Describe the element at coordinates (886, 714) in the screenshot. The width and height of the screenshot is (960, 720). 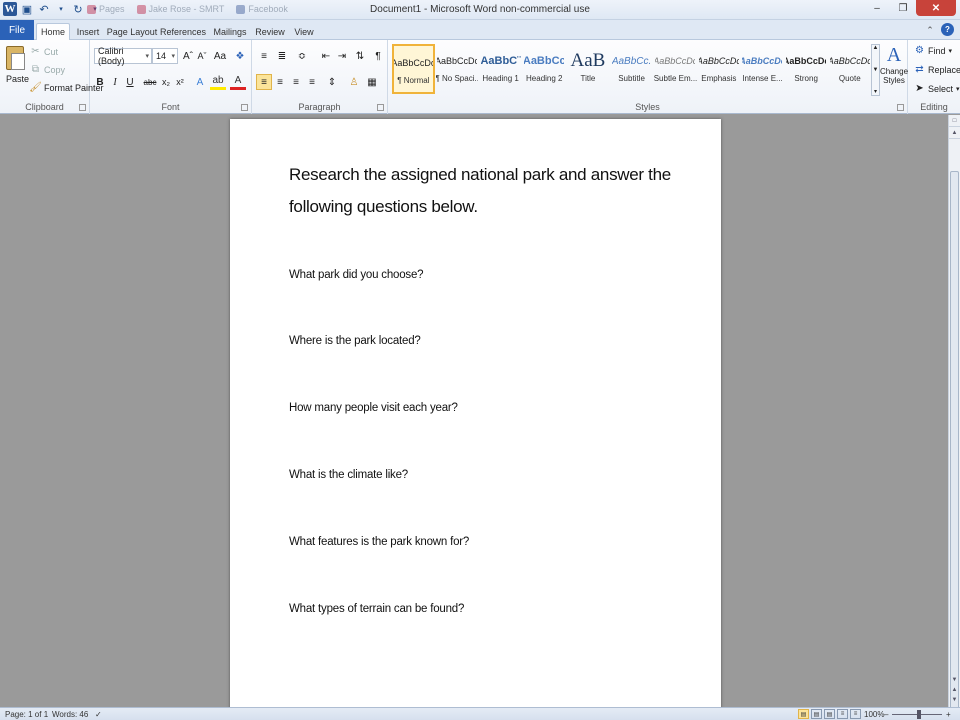
I see `zoom-out-icon: –` at that location.